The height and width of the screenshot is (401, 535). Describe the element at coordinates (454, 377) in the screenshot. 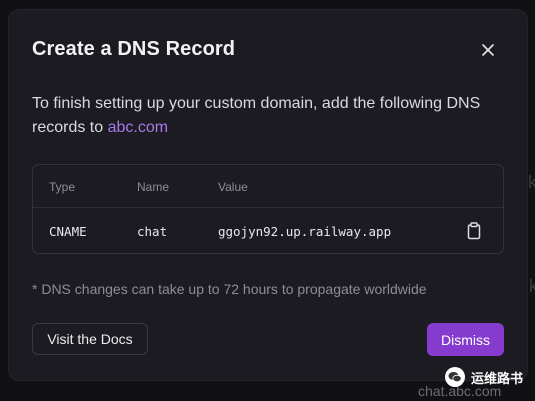

I see `wechat-icon` at that location.